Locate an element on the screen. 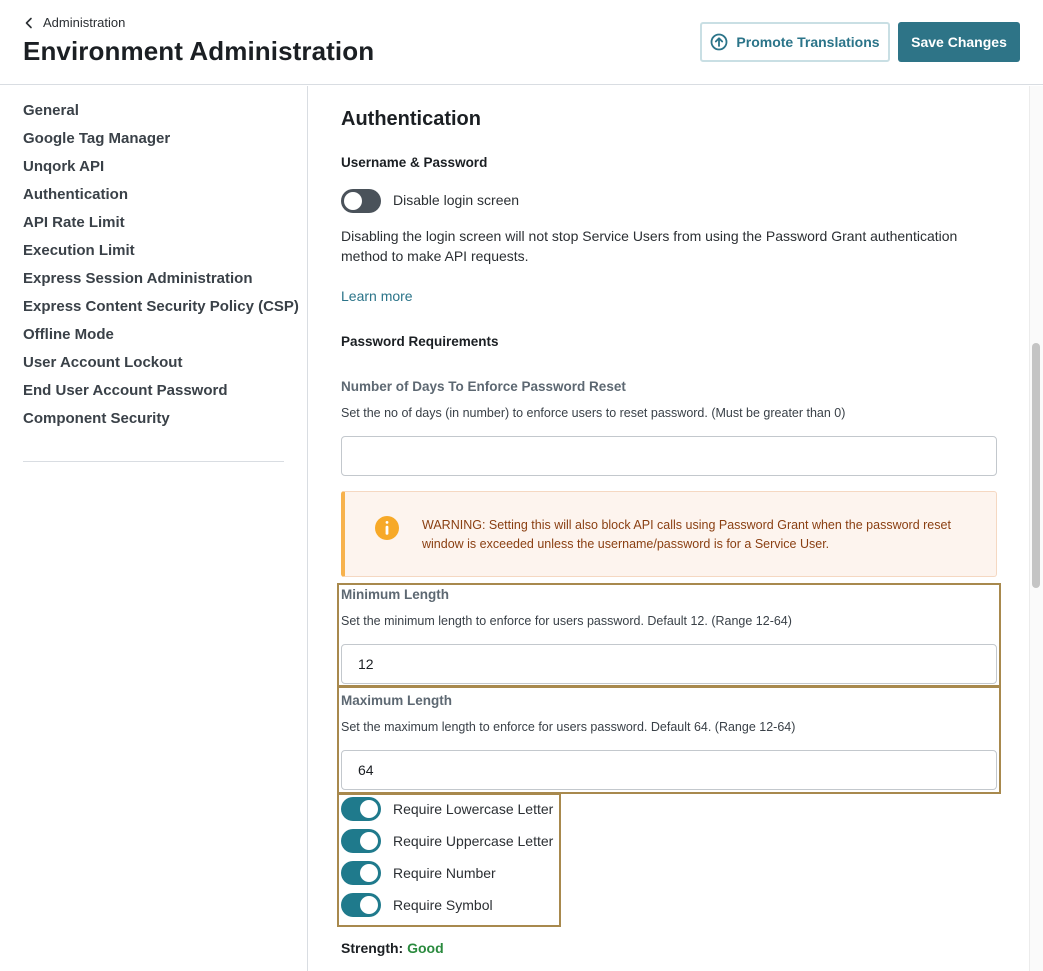 The image size is (1043, 971). breadcrumb: Administration is located at coordinates (74, 22).